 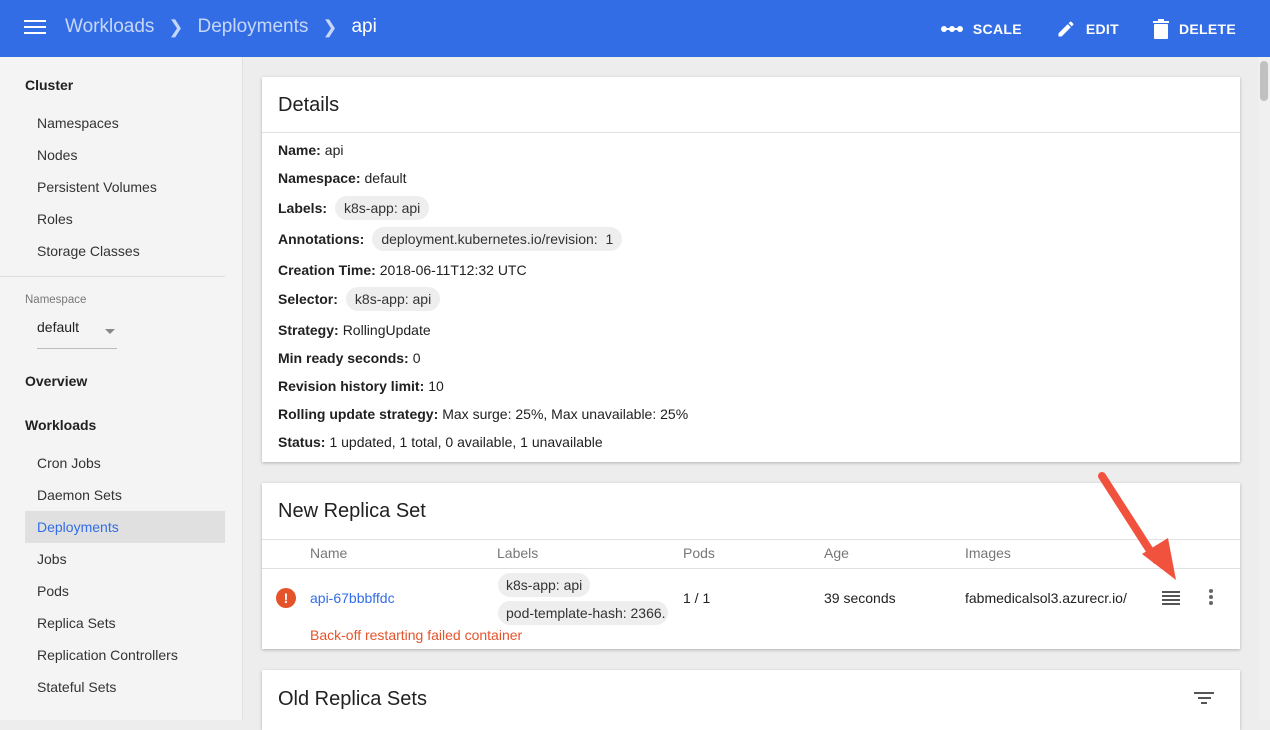 I want to click on trash-icon, so click(x=1160, y=28).